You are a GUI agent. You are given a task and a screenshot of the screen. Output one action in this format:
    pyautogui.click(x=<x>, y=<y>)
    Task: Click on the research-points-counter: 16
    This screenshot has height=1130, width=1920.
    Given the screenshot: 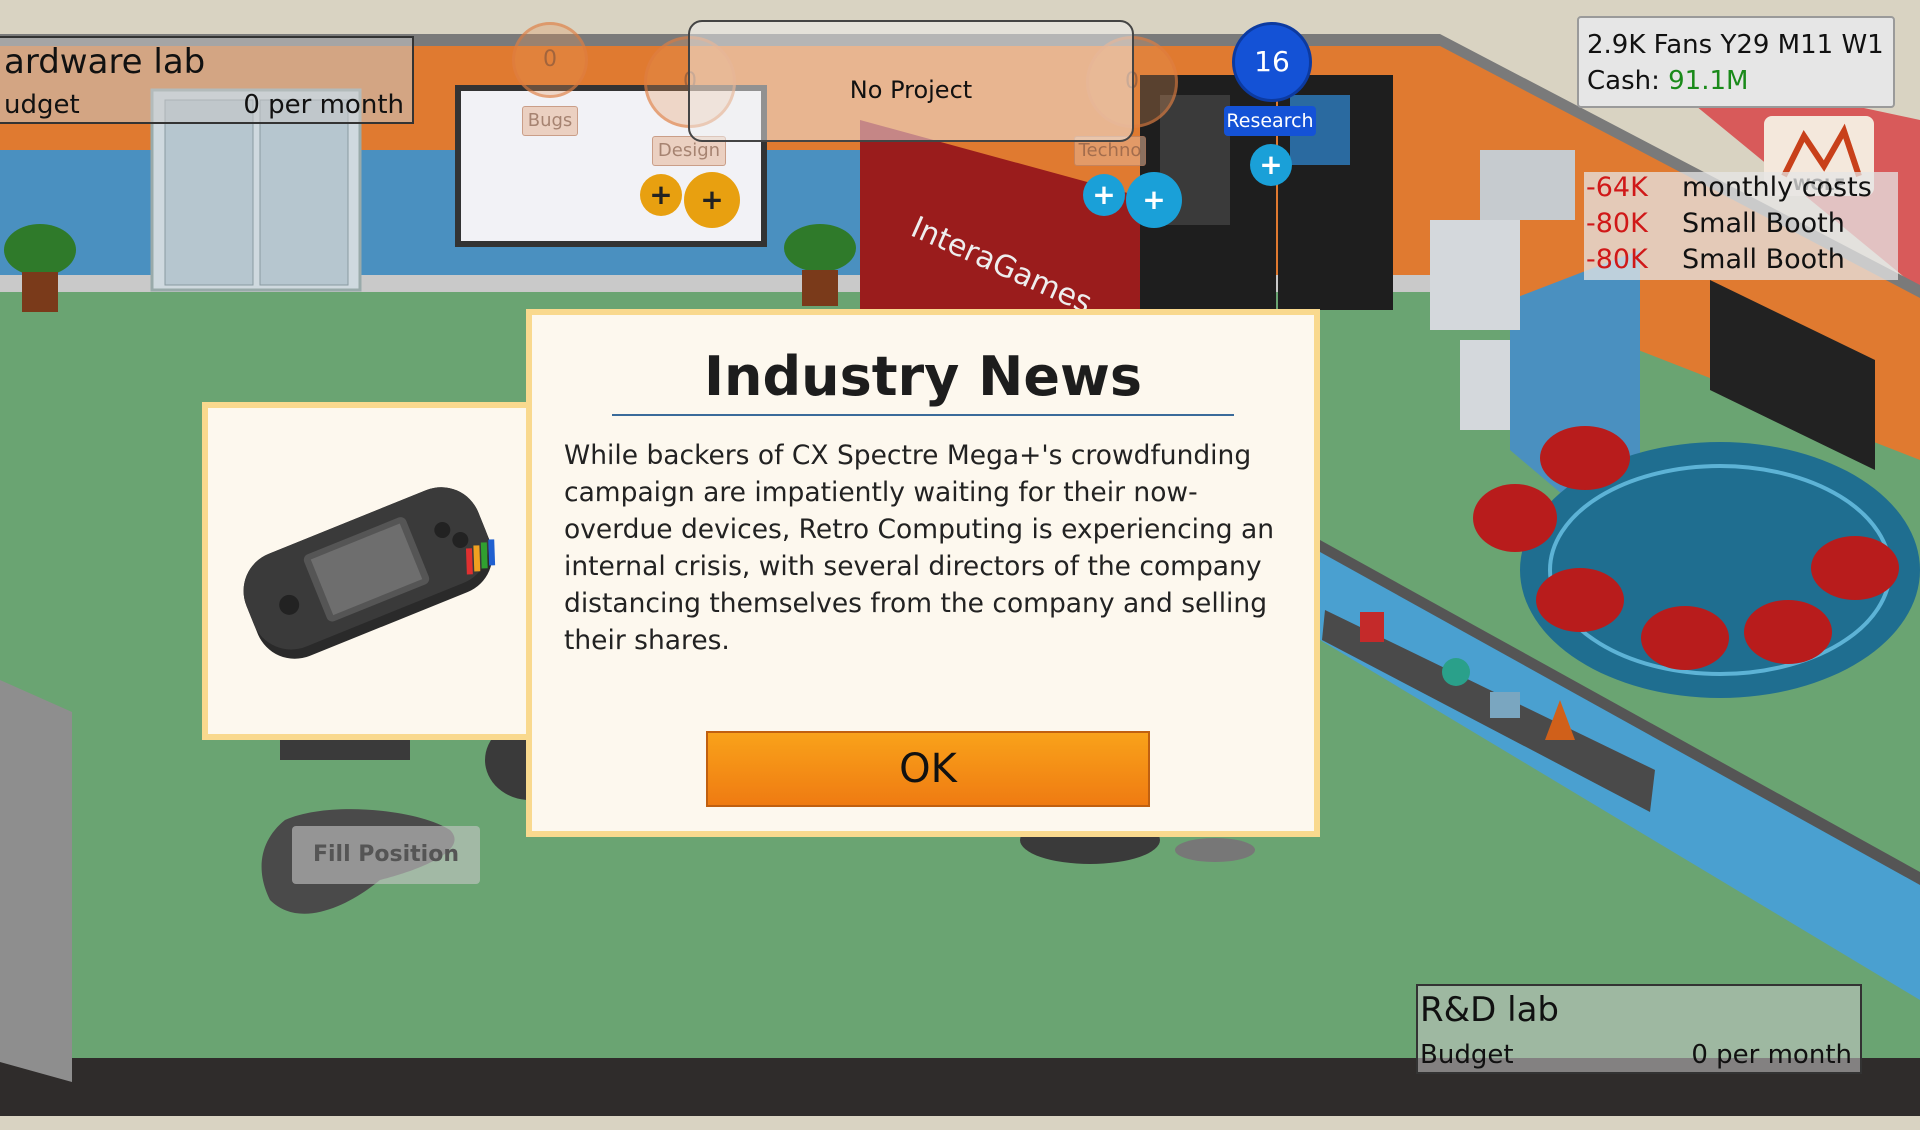 What is the action you would take?
    pyautogui.click(x=1272, y=62)
    